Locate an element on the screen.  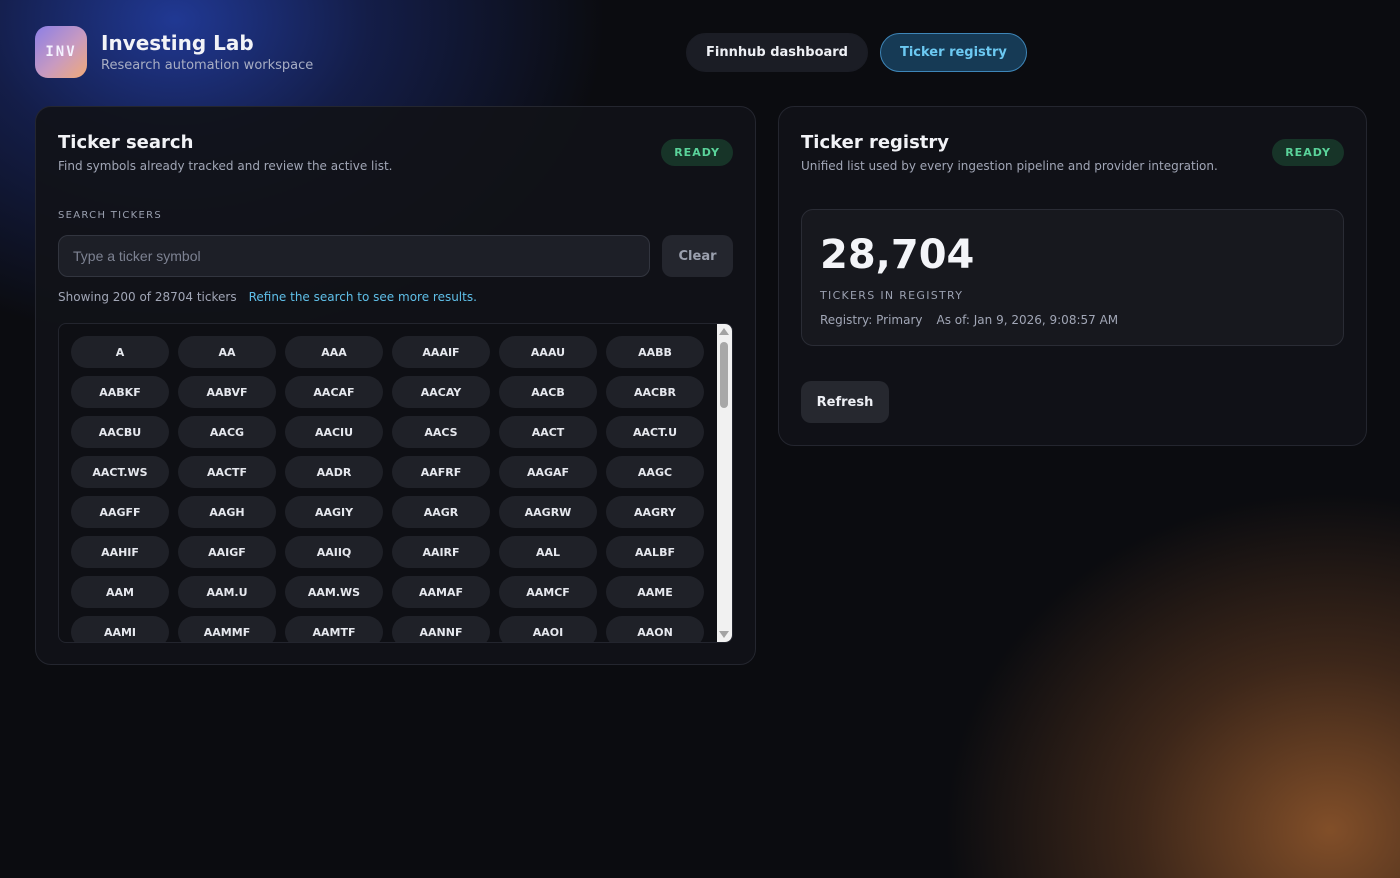
top-nav: Finnhub dashboard Ticker registry is located at coordinates (856, 52).